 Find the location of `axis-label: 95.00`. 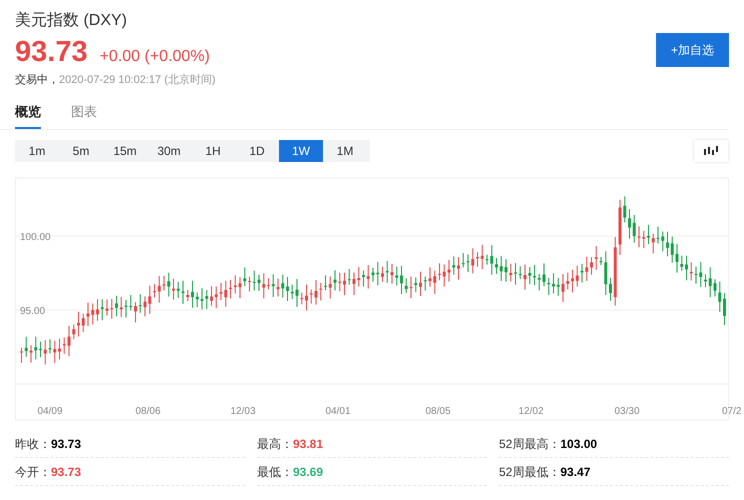

axis-label: 95.00 is located at coordinates (33, 311).